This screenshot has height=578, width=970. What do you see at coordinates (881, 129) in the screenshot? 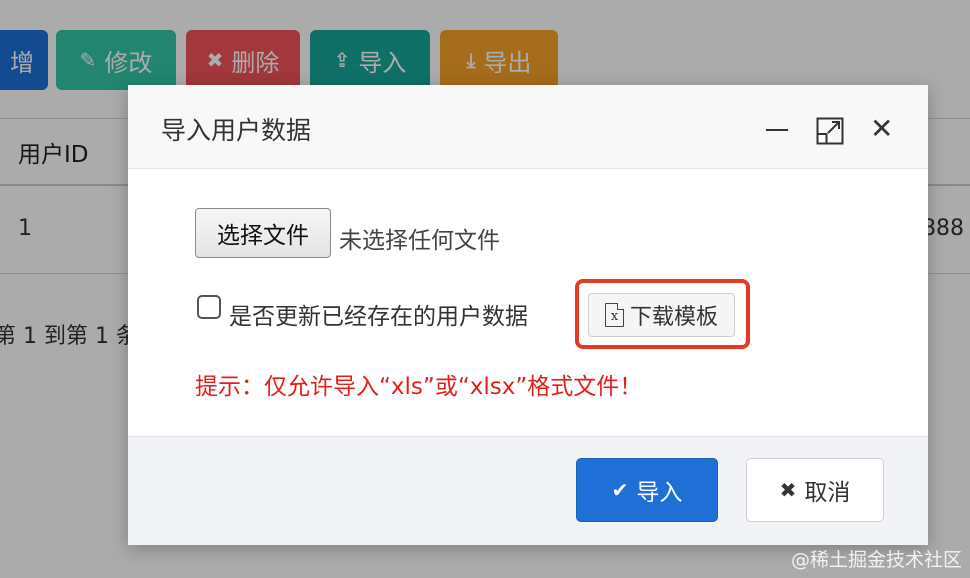
I see `close-icon: ✕` at bounding box center [881, 129].